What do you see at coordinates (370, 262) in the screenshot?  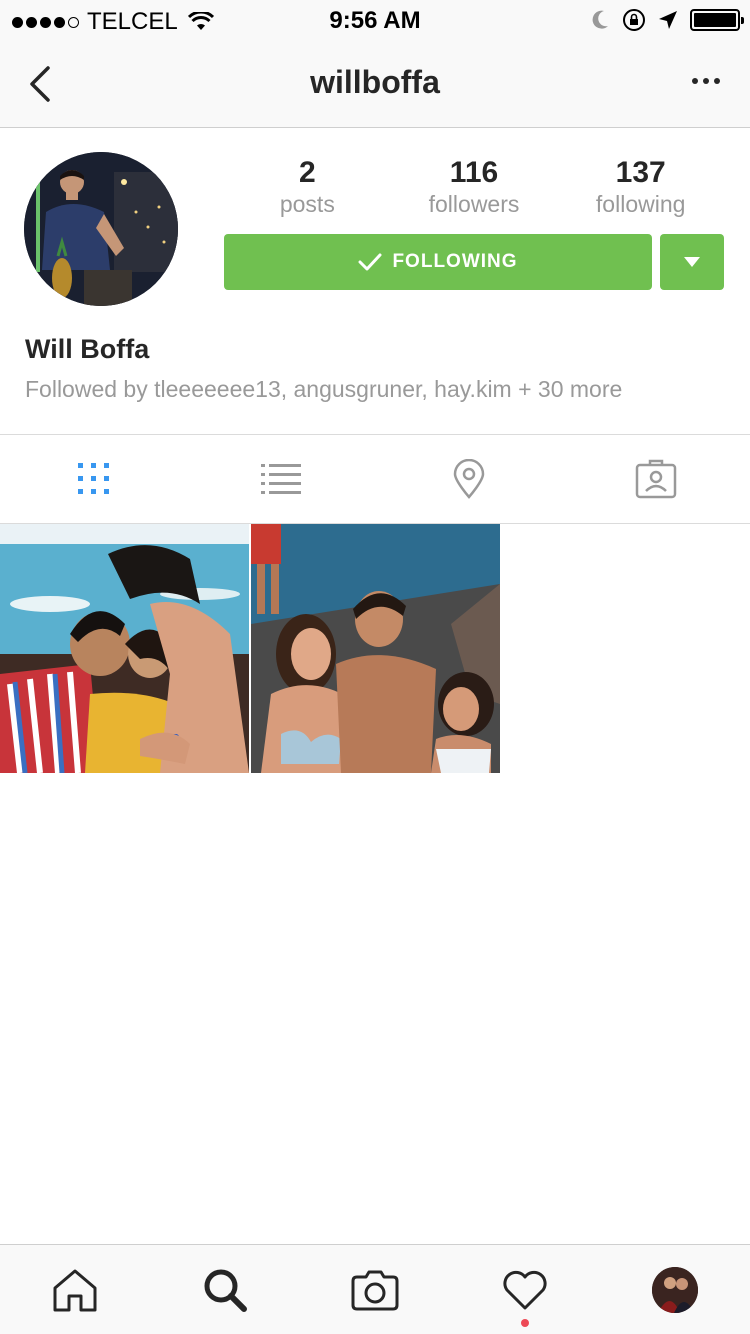 I see `checkmark-icon` at bounding box center [370, 262].